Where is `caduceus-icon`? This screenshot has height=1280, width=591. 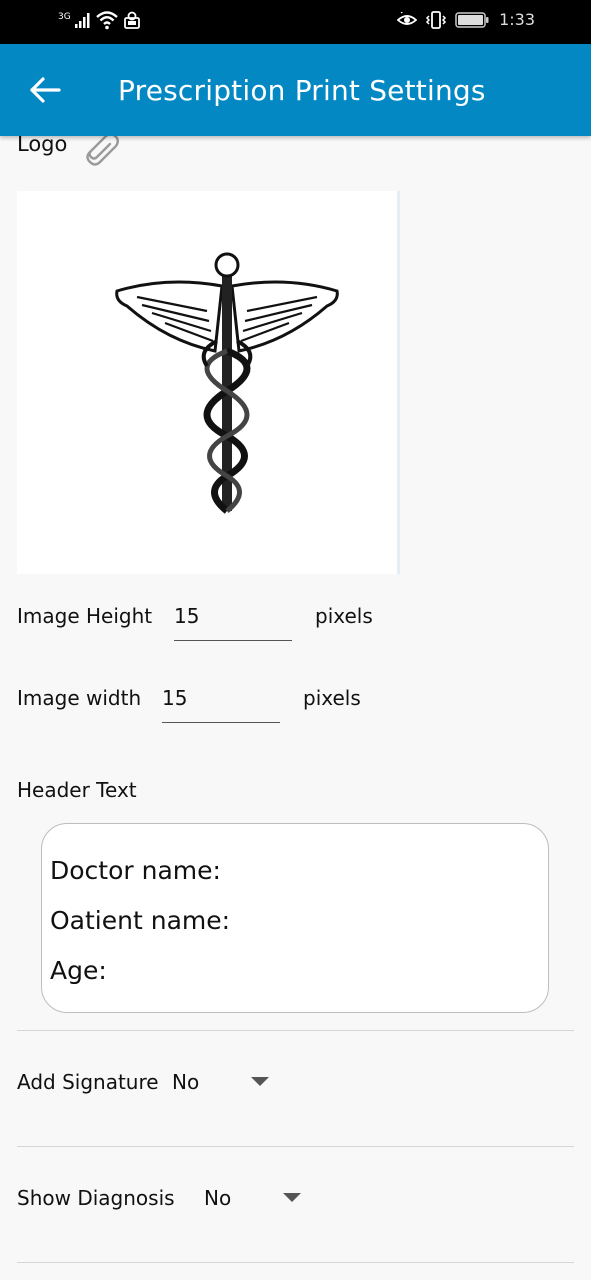 caduceus-icon is located at coordinates (227, 383).